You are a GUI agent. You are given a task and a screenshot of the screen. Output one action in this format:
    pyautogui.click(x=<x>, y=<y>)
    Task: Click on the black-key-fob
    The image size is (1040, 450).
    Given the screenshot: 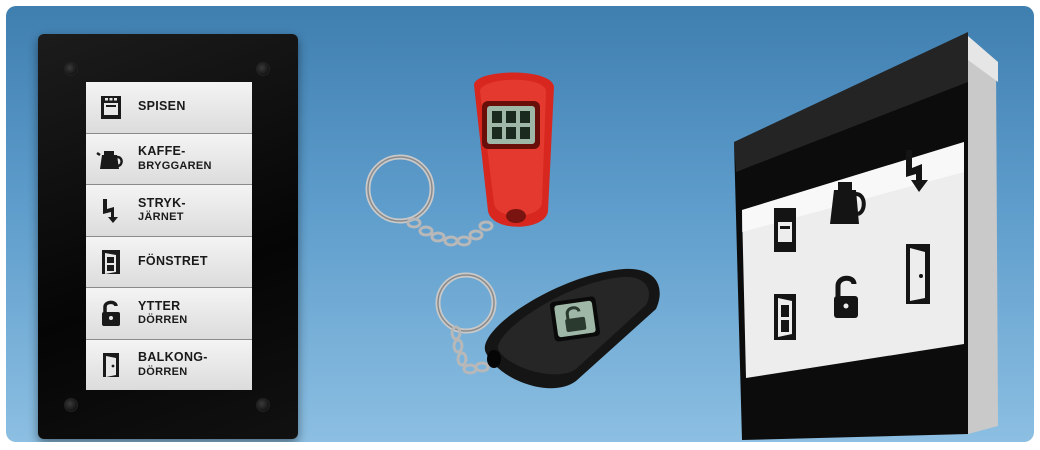 What is the action you would take?
    pyautogui.click(x=572, y=328)
    